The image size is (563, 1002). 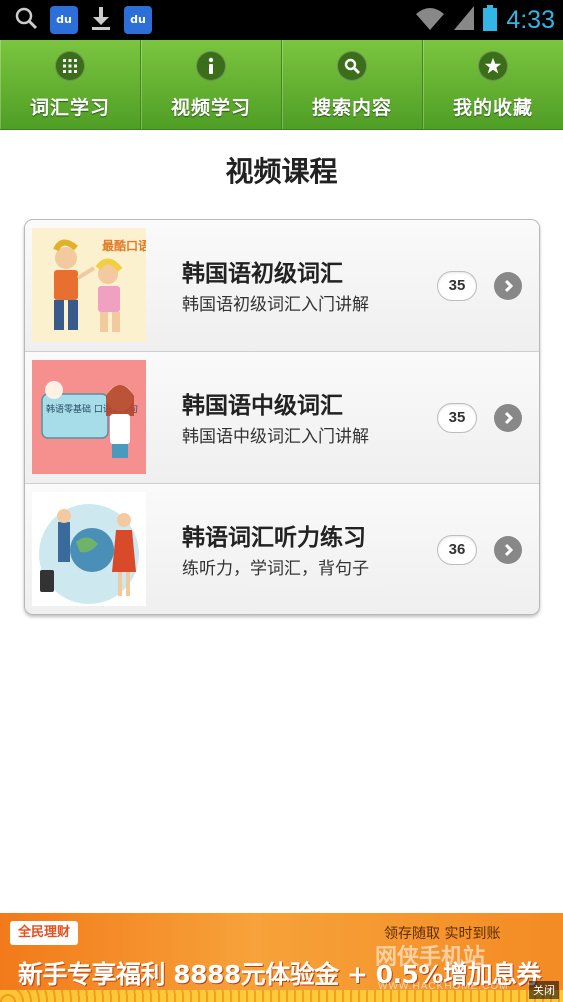 What do you see at coordinates (281, 20) in the screenshot?
I see `status-bar: du du 4:33` at bounding box center [281, 20].